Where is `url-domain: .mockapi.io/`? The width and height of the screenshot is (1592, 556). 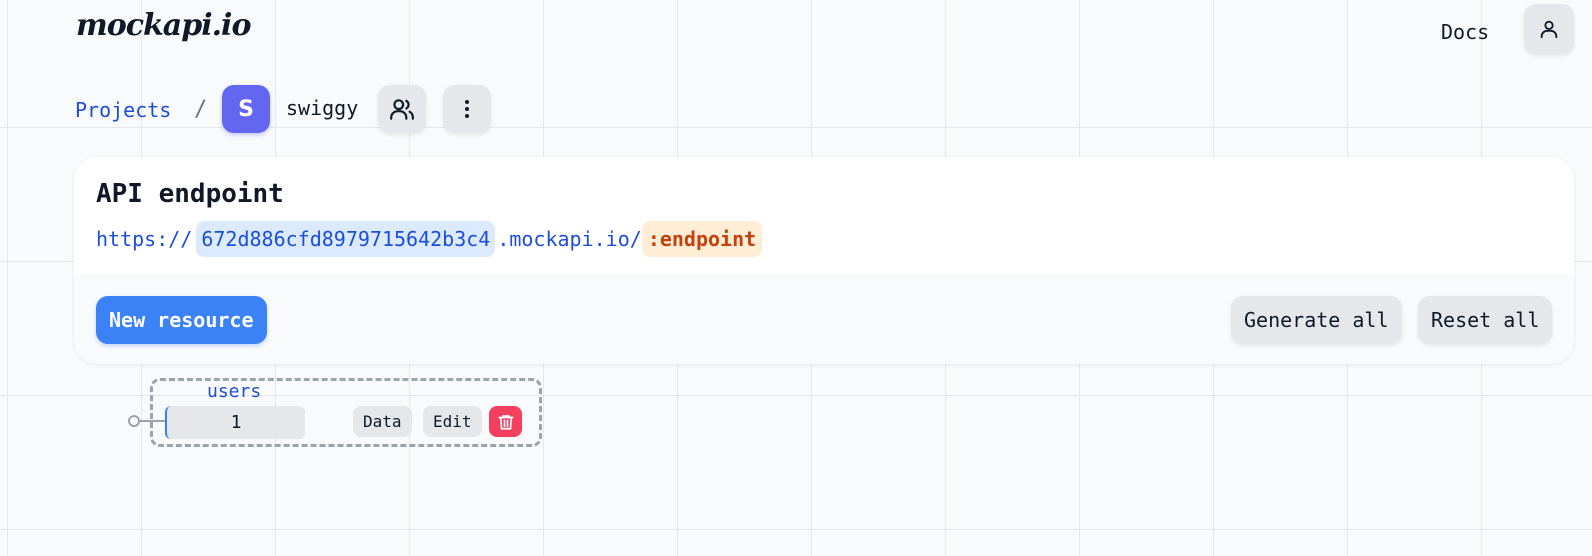 url-domain: .mockapi.io/ is located at coordinates (569, 239).